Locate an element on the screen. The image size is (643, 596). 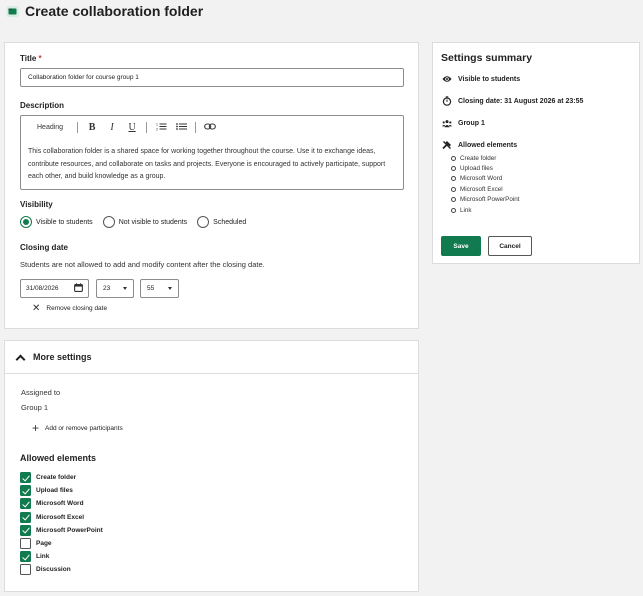
checkbox-create-folder: Create folder is located at coordinates (61, 477).